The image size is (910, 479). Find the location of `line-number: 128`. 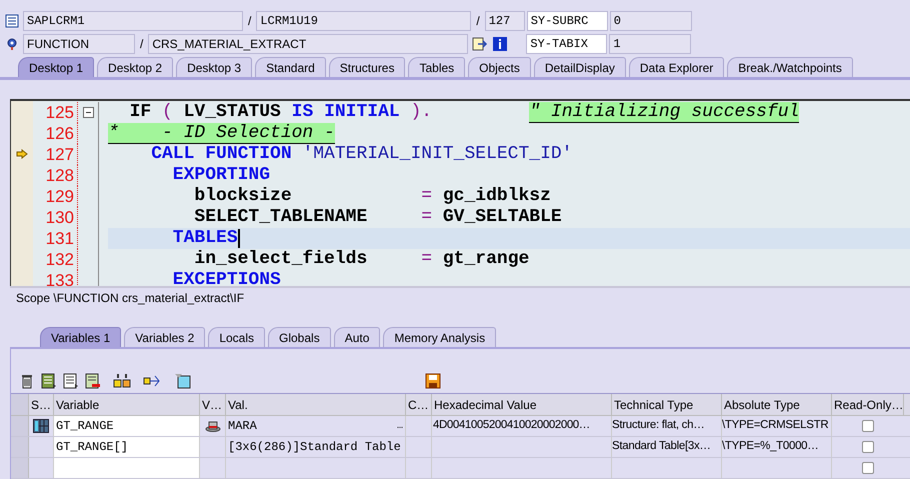

line-number: 128 is located at coordinates (60, 175).